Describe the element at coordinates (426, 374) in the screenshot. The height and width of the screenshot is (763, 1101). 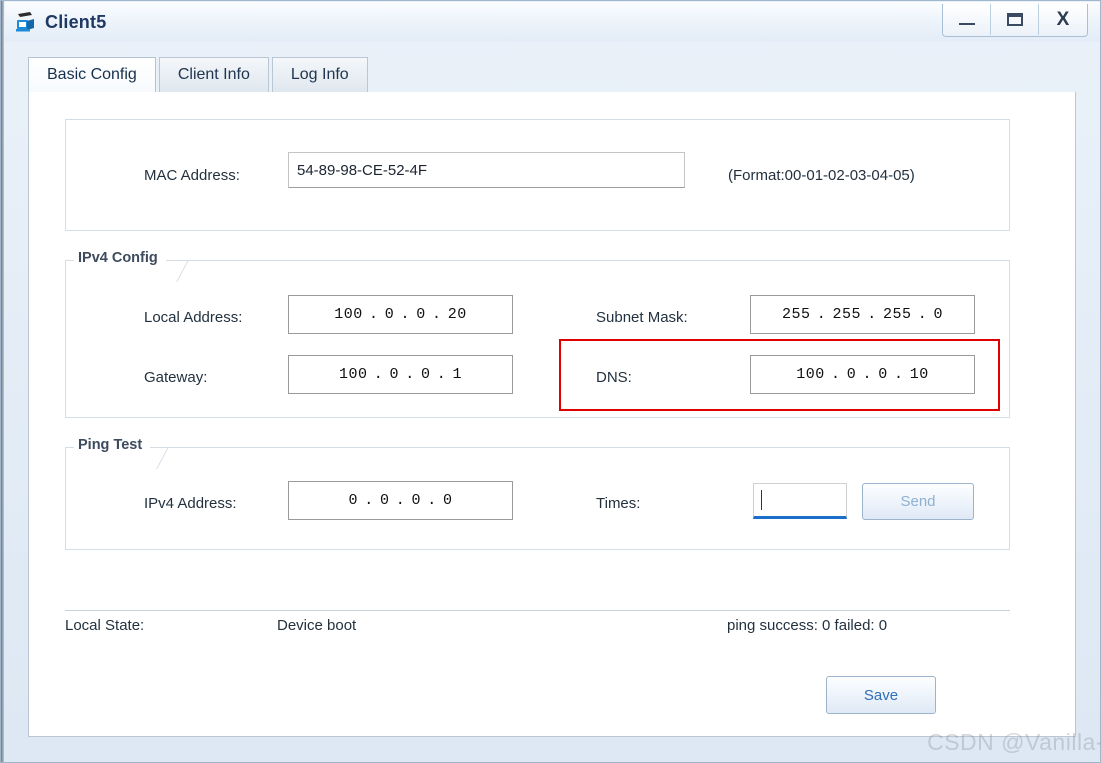
I see `gateway-octet-3: 0` at that location.